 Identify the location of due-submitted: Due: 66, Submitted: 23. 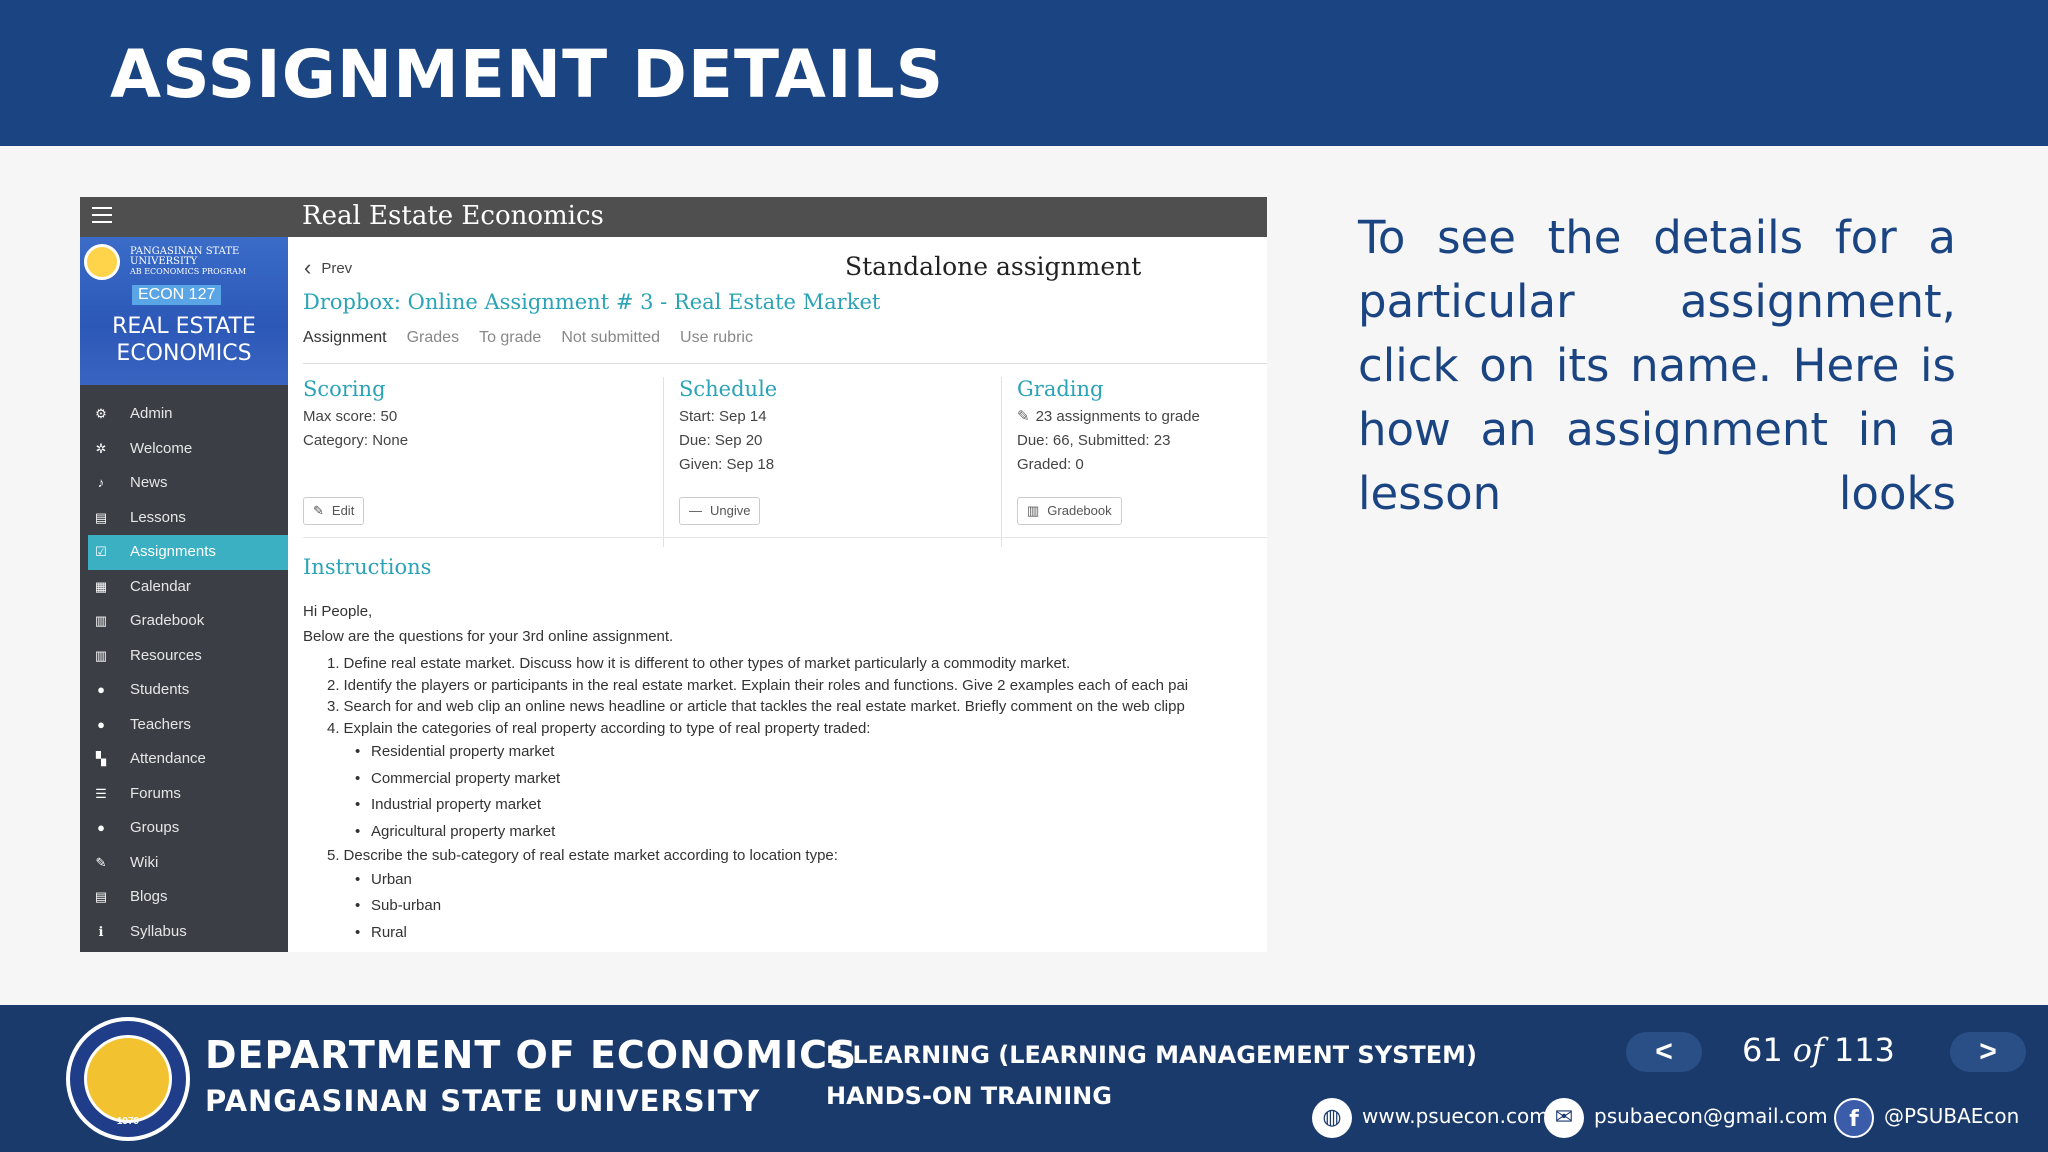
(1094, 440).